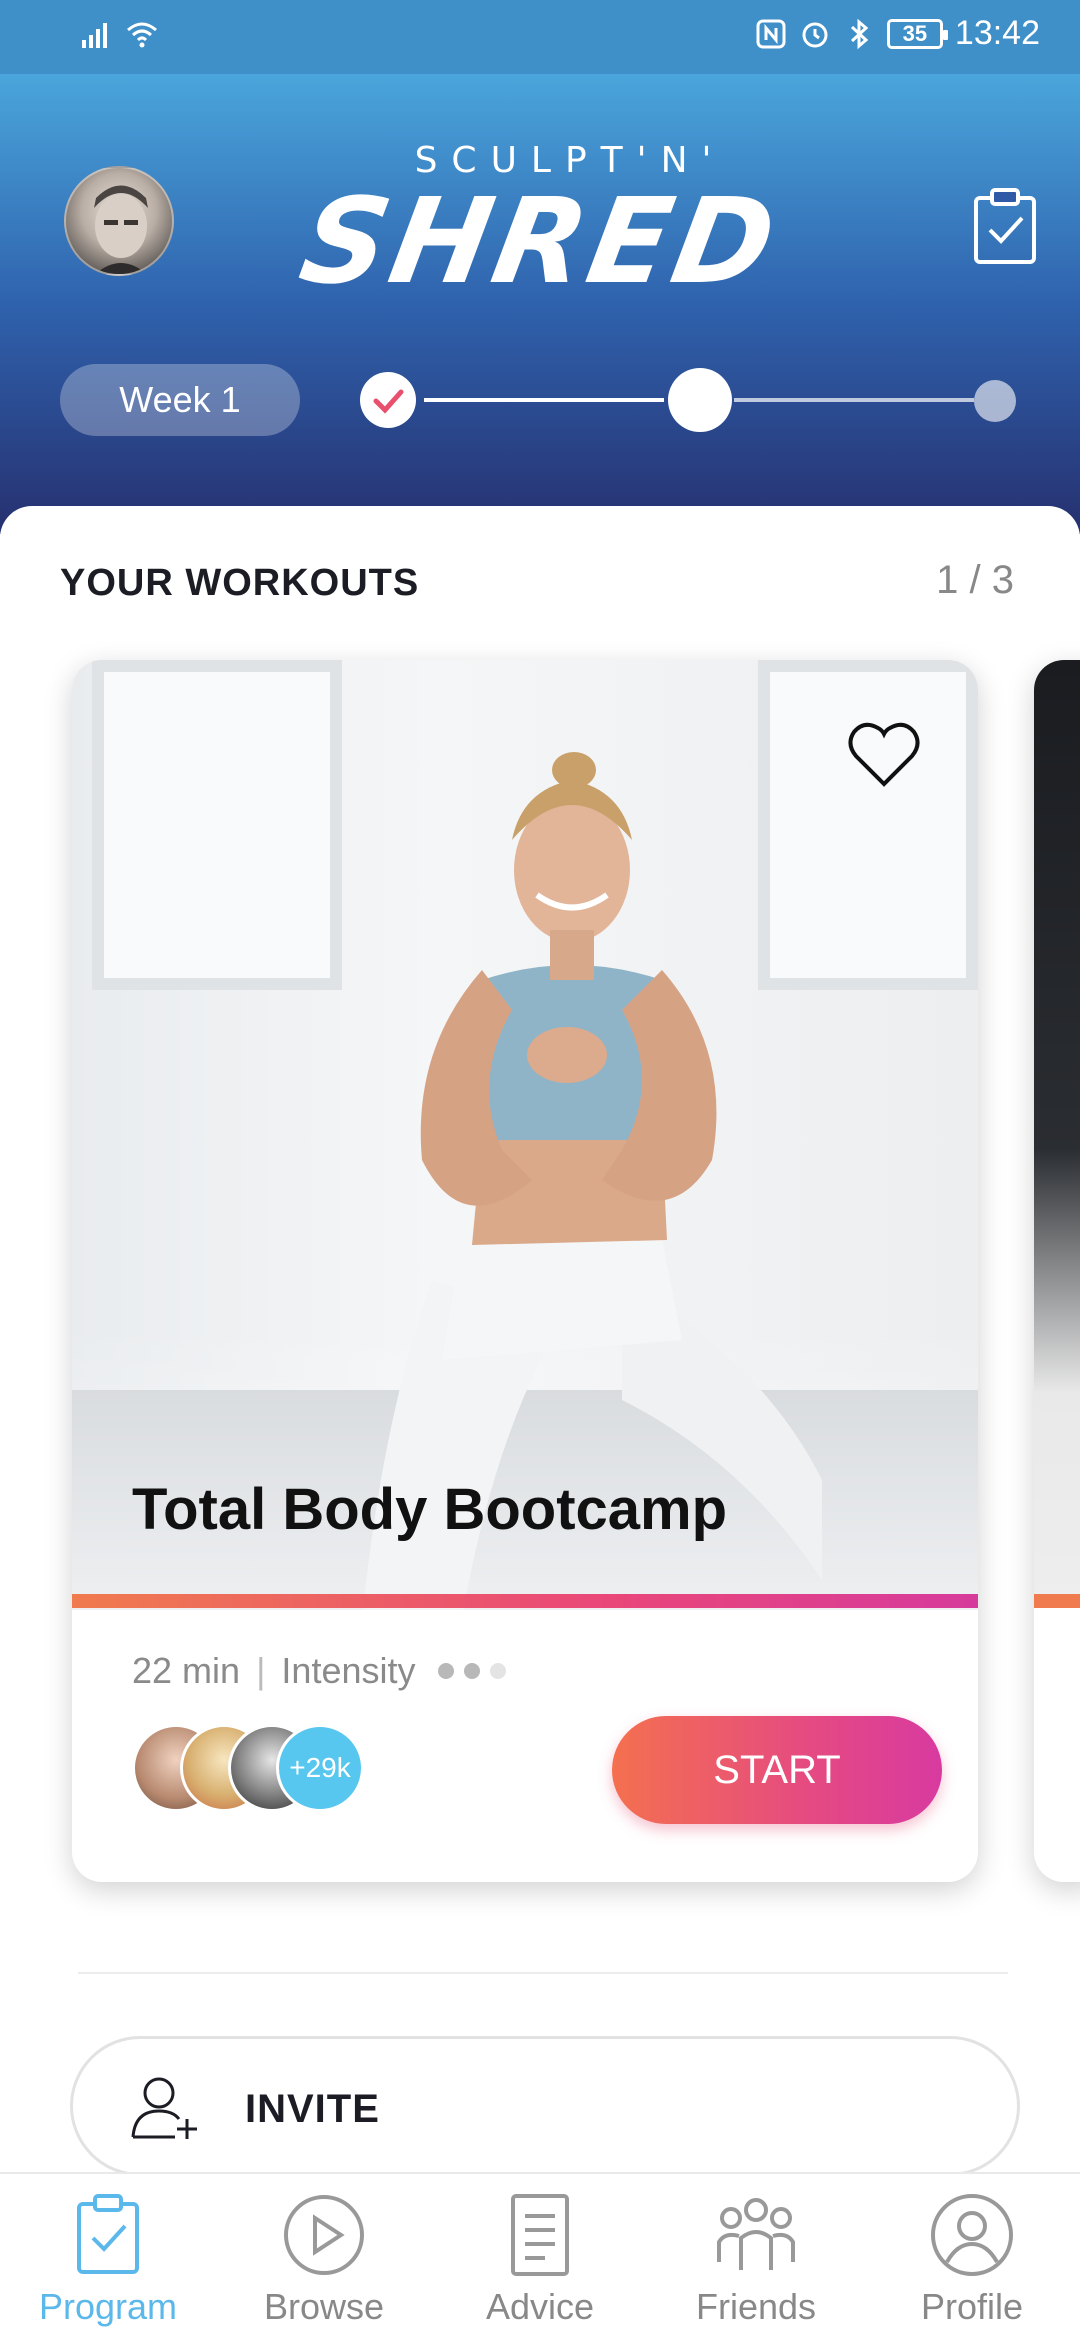 This screenshot has width=1080, height=2340. I want to click on nav-item-friends: Friends, so click(756, 2257).